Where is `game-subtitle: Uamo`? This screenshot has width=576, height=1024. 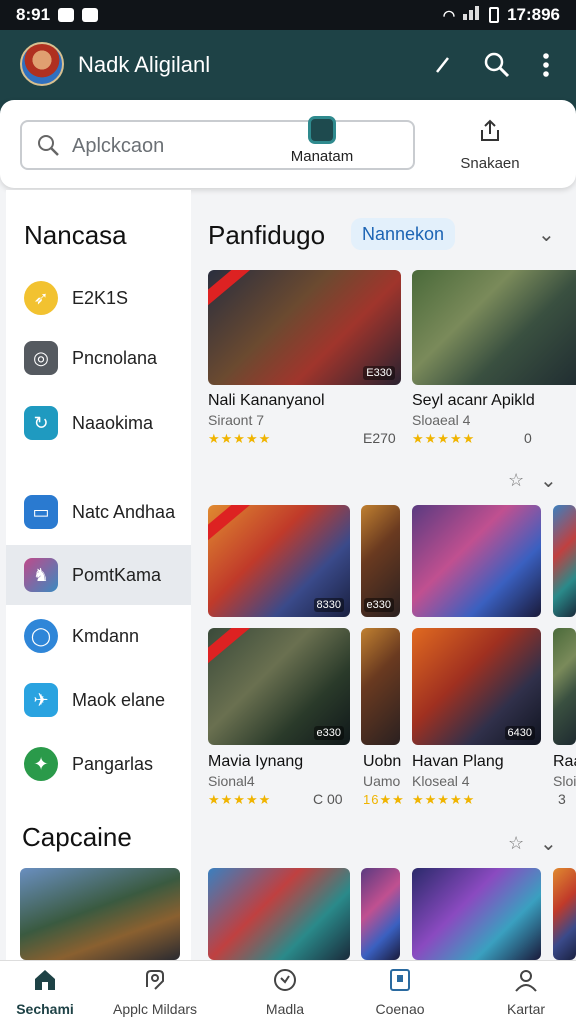
game-subtitle: Uamo is located at coordinates (382, 781).